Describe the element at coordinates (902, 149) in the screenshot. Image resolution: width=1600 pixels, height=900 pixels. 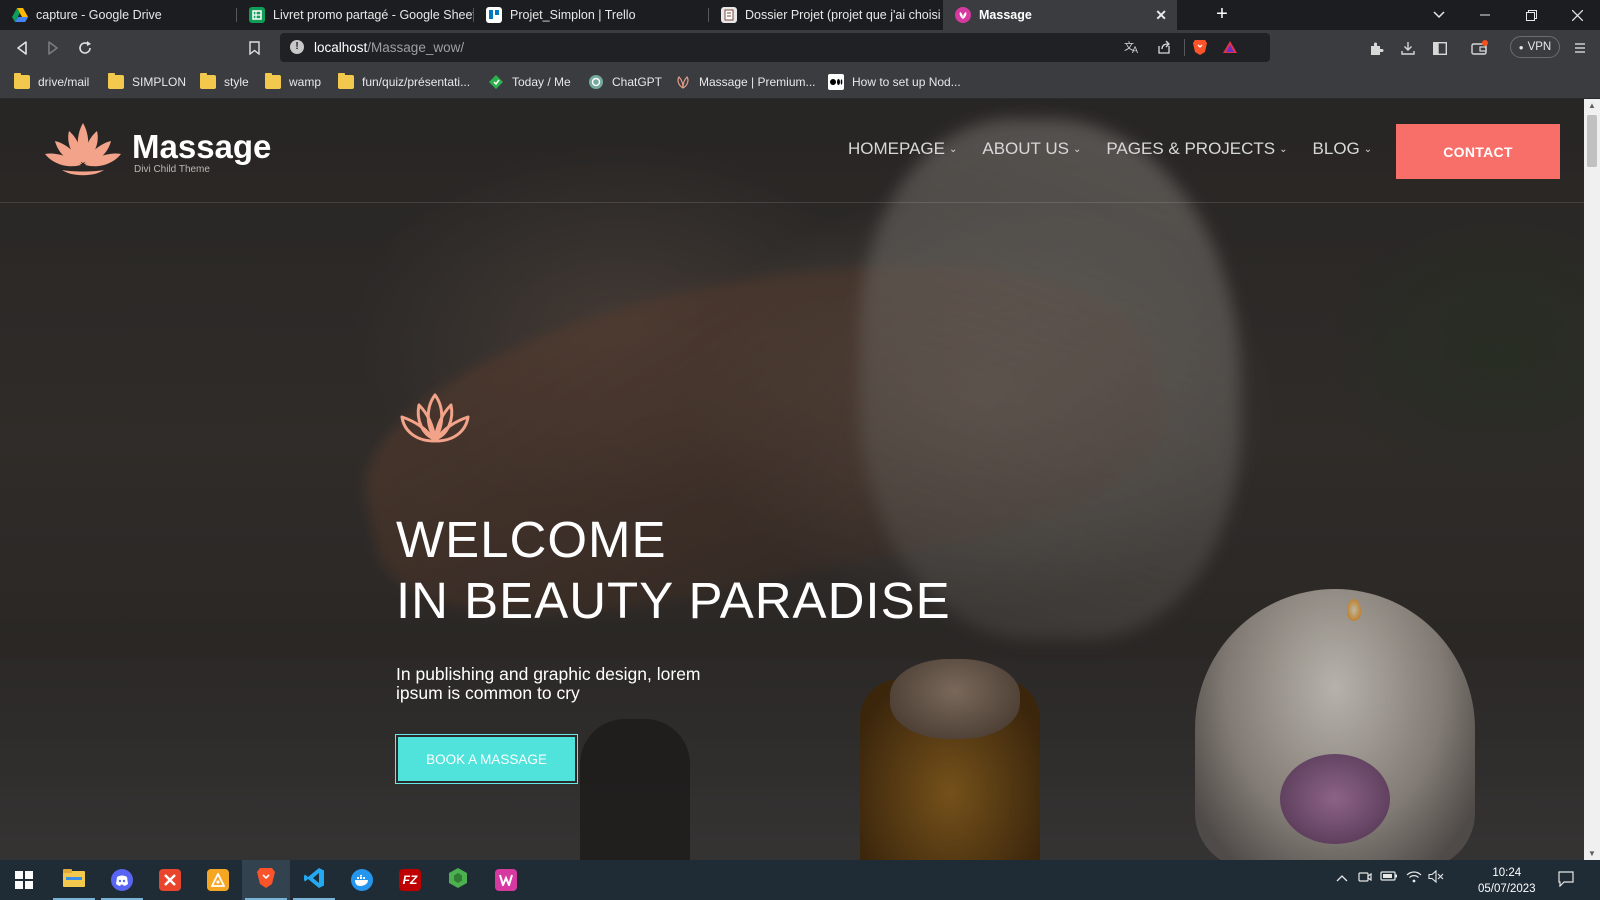
I see `nav-homepage: HOMEPAGE ⌄` at that location.